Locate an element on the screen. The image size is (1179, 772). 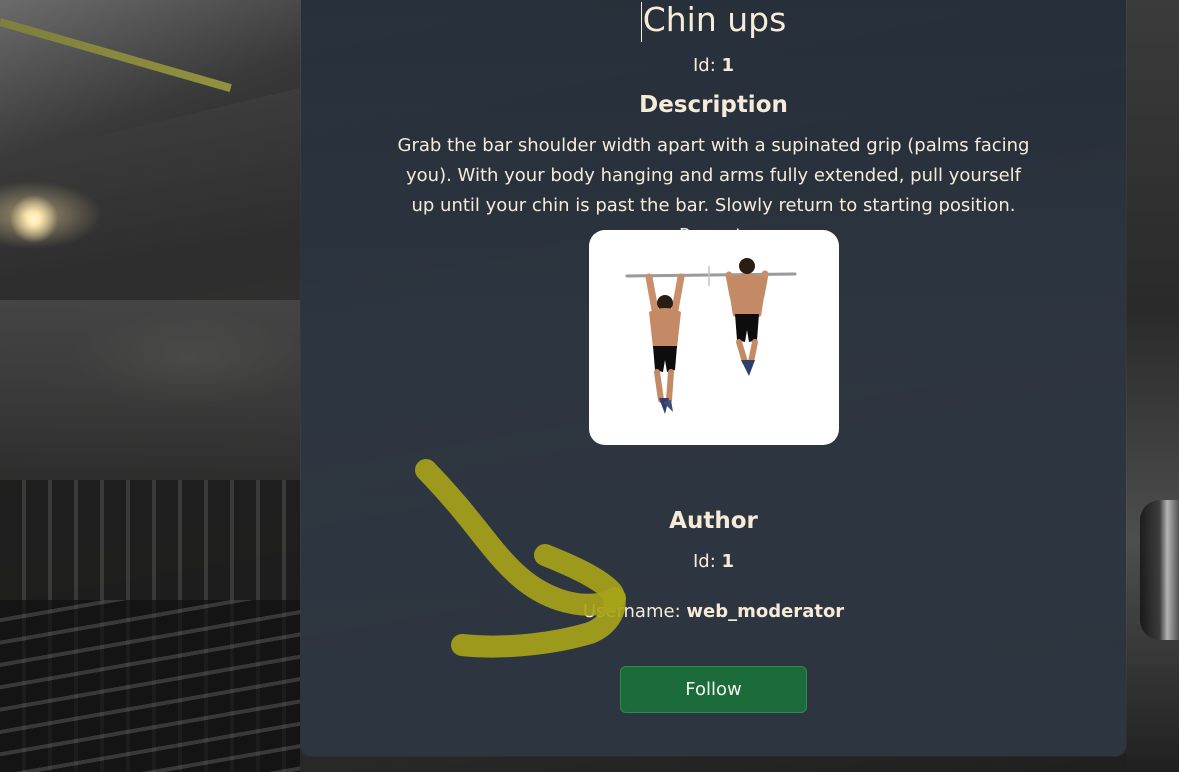
author-username-label: Username: is located at coordinates (631, 611).